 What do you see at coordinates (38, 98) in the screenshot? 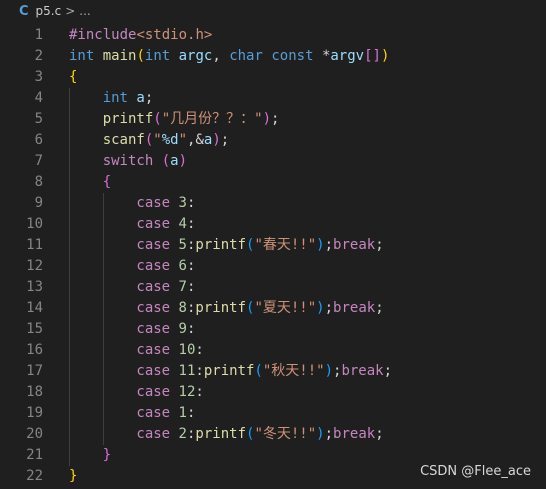
I see `line-number: 4` at bounding box center [38, 98].